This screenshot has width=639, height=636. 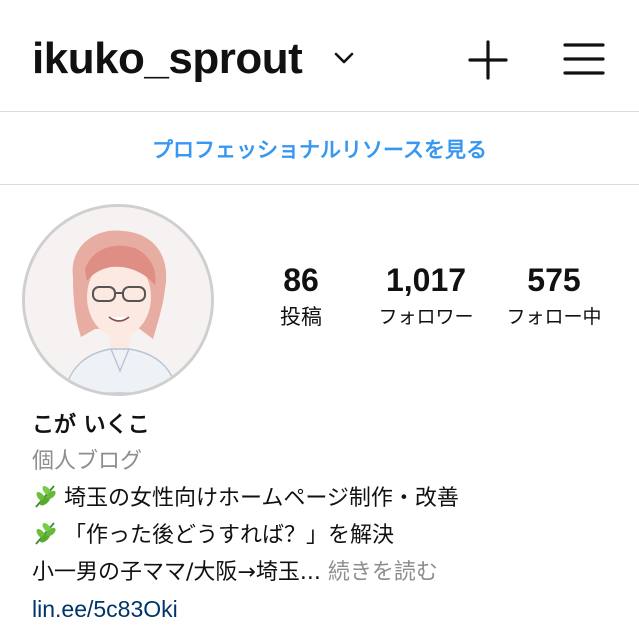 What do you see at coordinates (344, 58) in the screenshot?
I see `chevron-down-icon` at bounding box center [344, 58].